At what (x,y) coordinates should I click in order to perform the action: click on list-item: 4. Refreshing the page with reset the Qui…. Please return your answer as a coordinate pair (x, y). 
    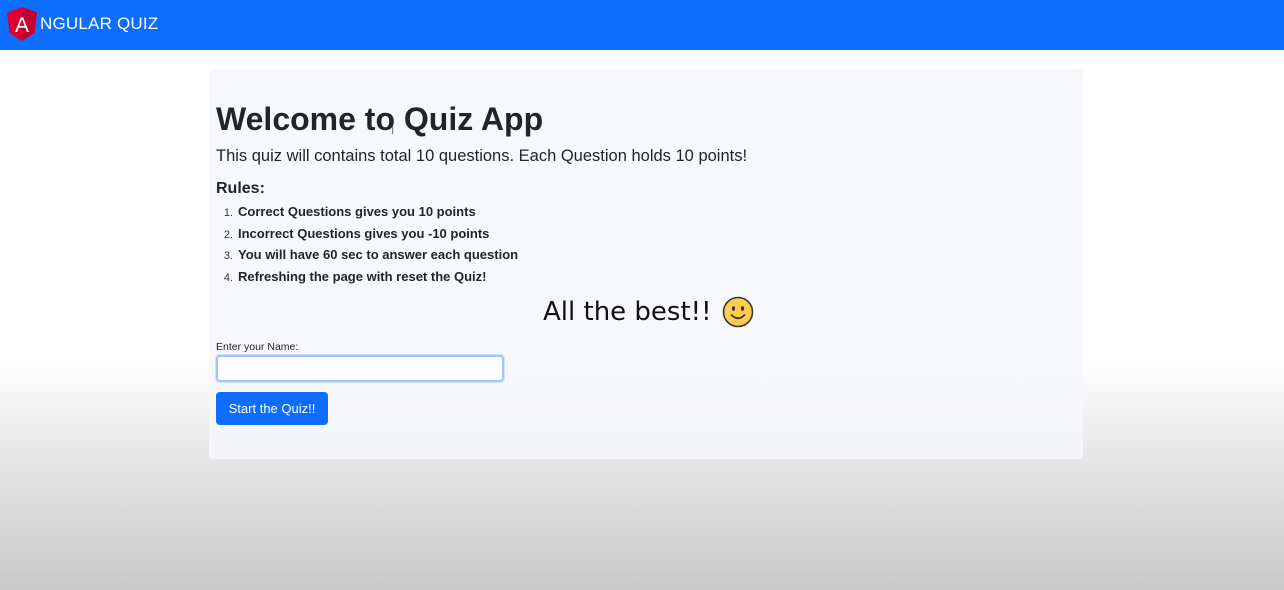
    Looking at the image, I should click on (355, 277).